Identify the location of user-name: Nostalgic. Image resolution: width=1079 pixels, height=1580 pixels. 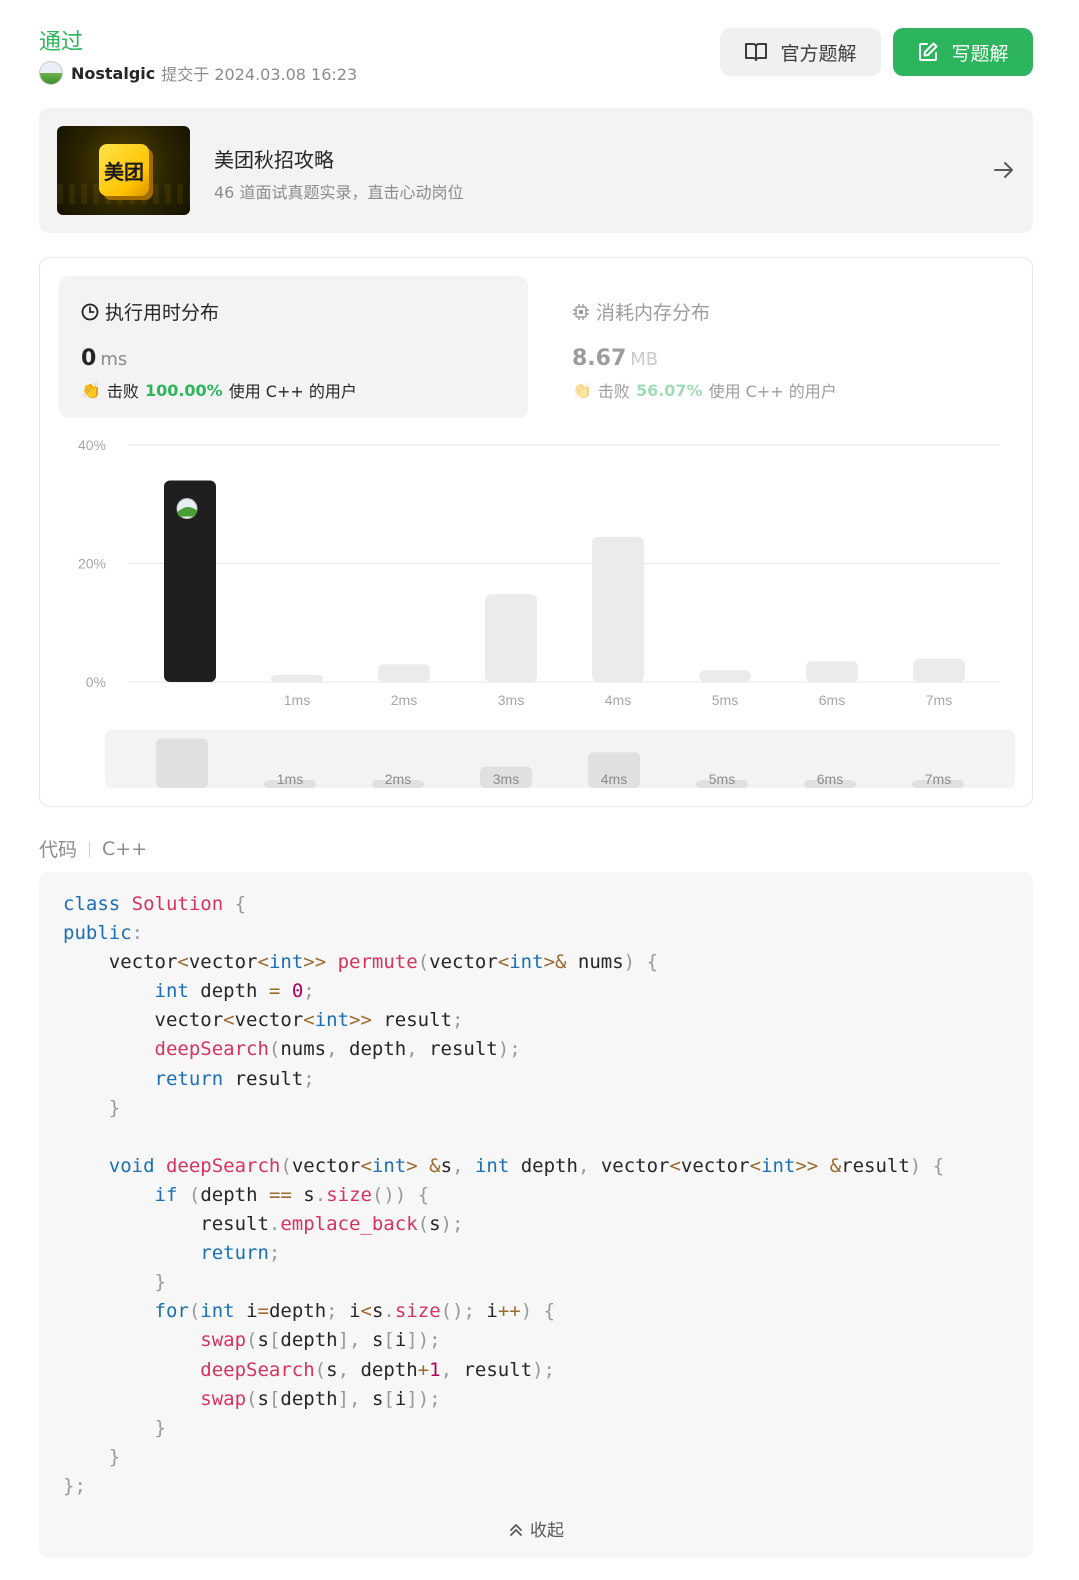
(113, 73).